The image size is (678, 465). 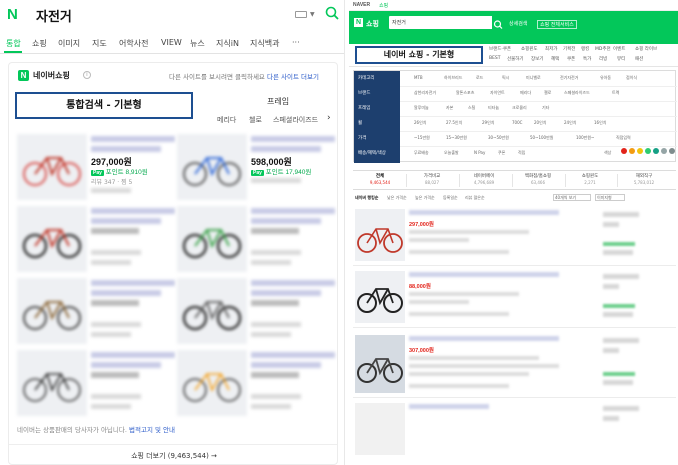 I want to click on filter-option: 카본, so click(x=449, y=108).